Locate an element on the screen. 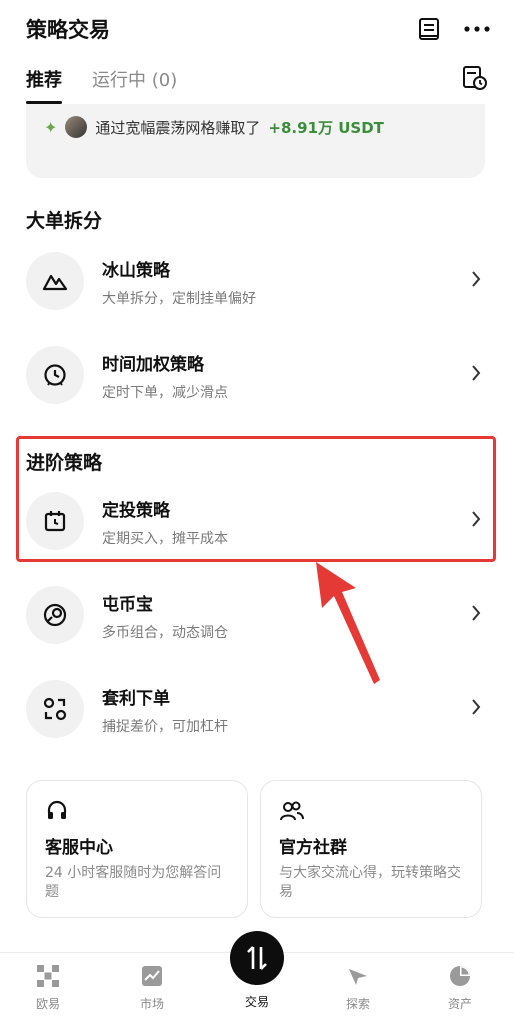 The width and height of the screenshot is (514, 1027). customer-service-card: 客服中心 24 小时客服随时为您解答问题 is located at coordinates (137, 849).